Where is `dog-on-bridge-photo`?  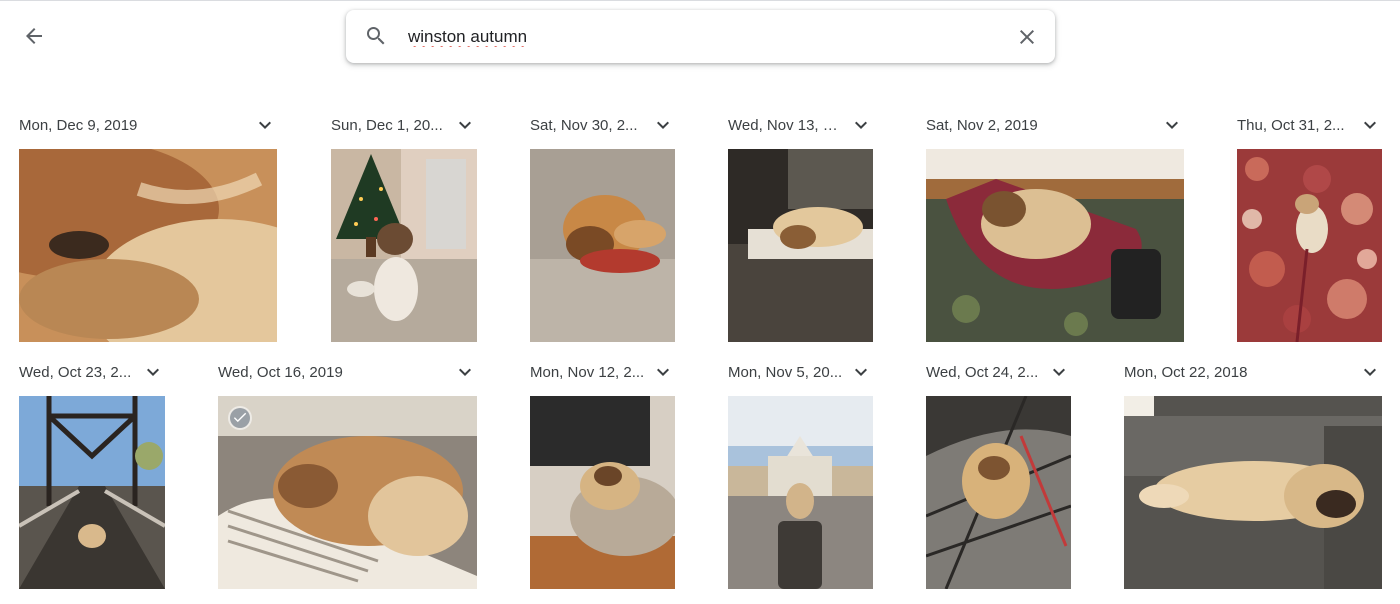 dog-on-bridge-photo is located at coordinates (92, 492).